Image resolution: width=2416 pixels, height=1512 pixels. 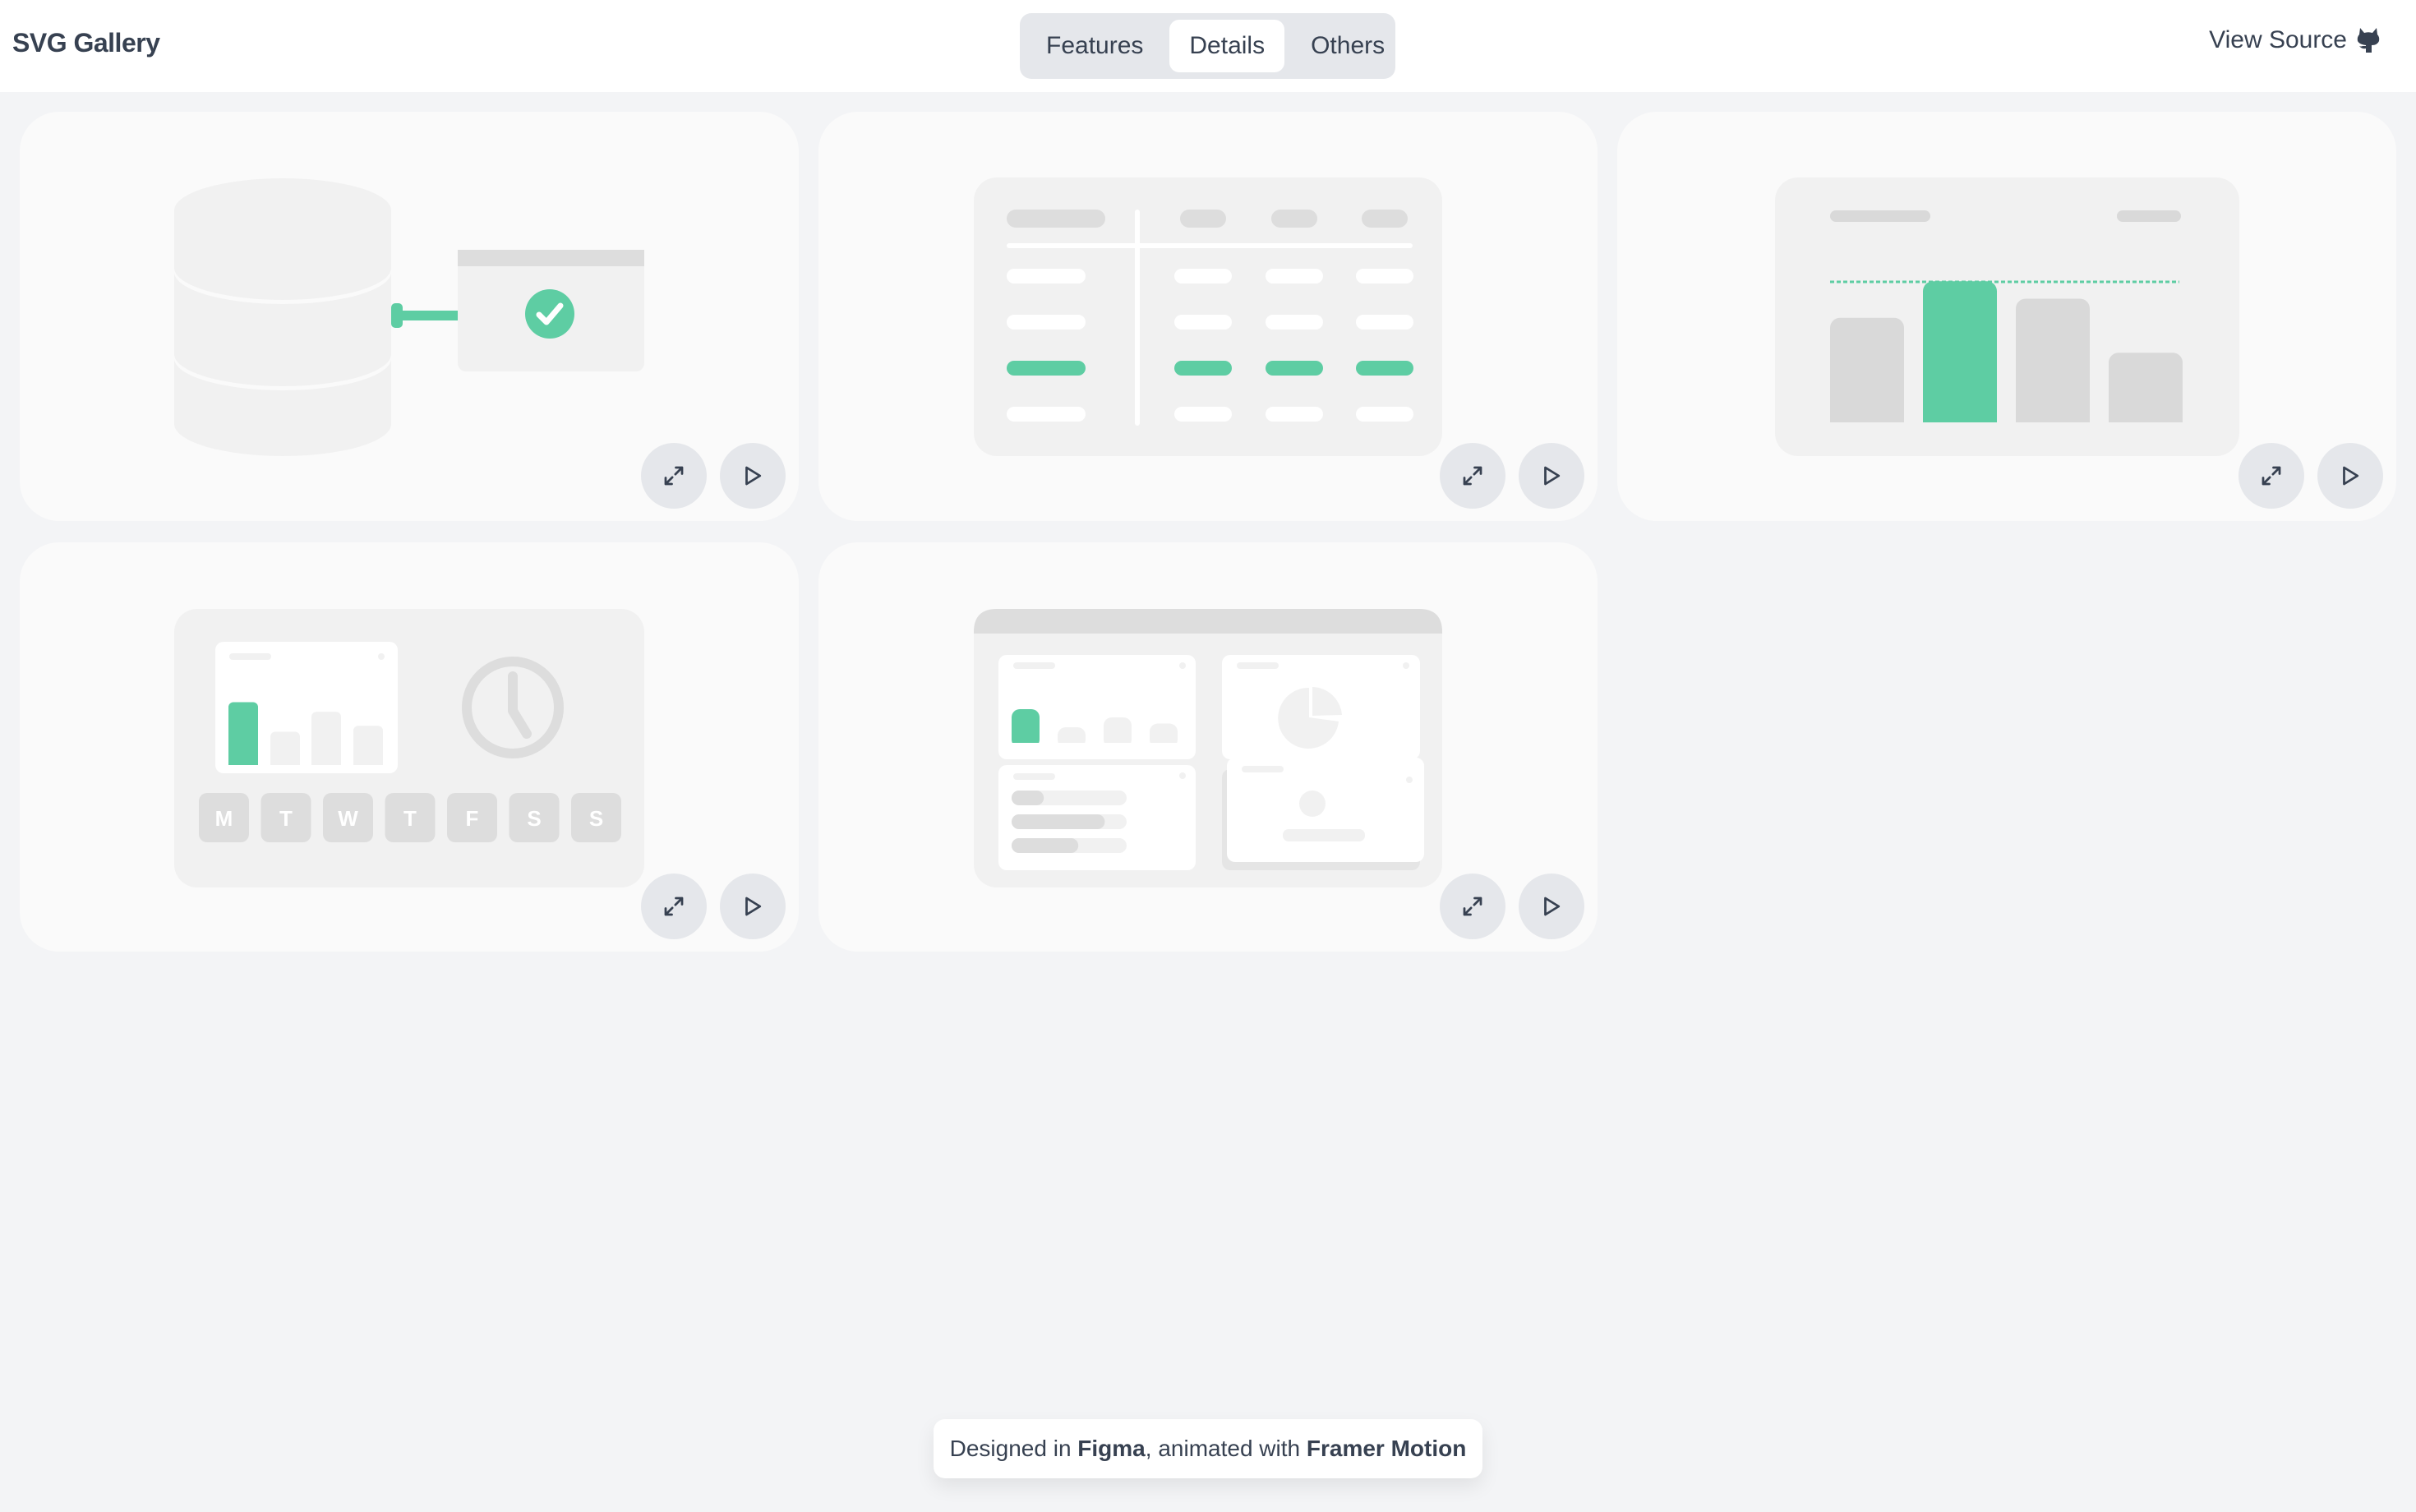 What do you see at coordinates (1111, 1449) in the screenshot?
I see `credits-tool-figma: Figma` at bounding box center [1111, 1449].